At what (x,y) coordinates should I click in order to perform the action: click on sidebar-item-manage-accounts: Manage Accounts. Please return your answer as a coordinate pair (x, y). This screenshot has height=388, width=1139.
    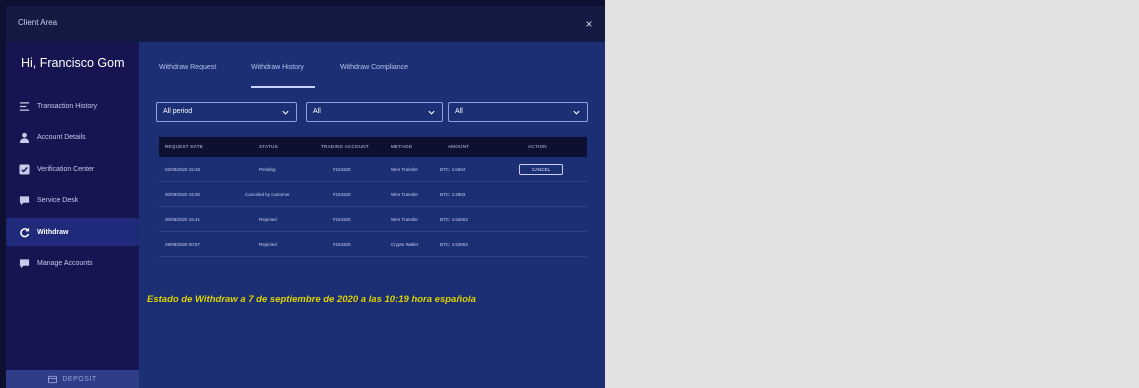
    Looking at the image, I should click on (72, 263).